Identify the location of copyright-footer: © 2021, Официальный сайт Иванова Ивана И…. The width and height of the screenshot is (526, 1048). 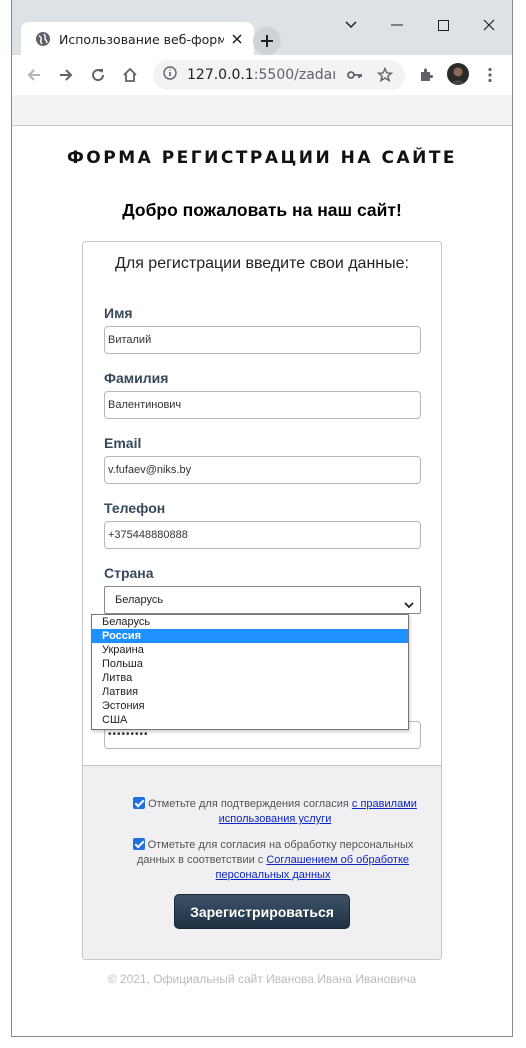
(262, 979).